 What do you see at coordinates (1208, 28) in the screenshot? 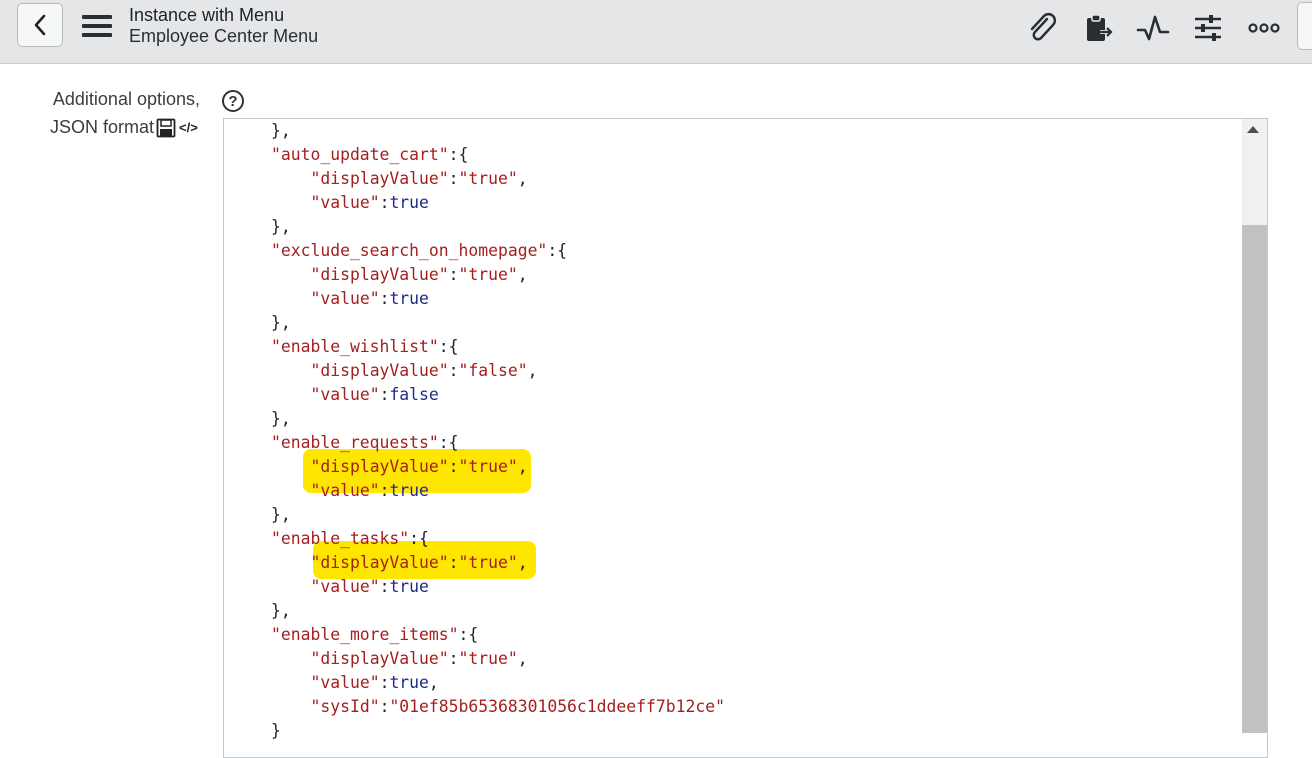
I see `sliders-icon` at bounding box center [1208, 28].